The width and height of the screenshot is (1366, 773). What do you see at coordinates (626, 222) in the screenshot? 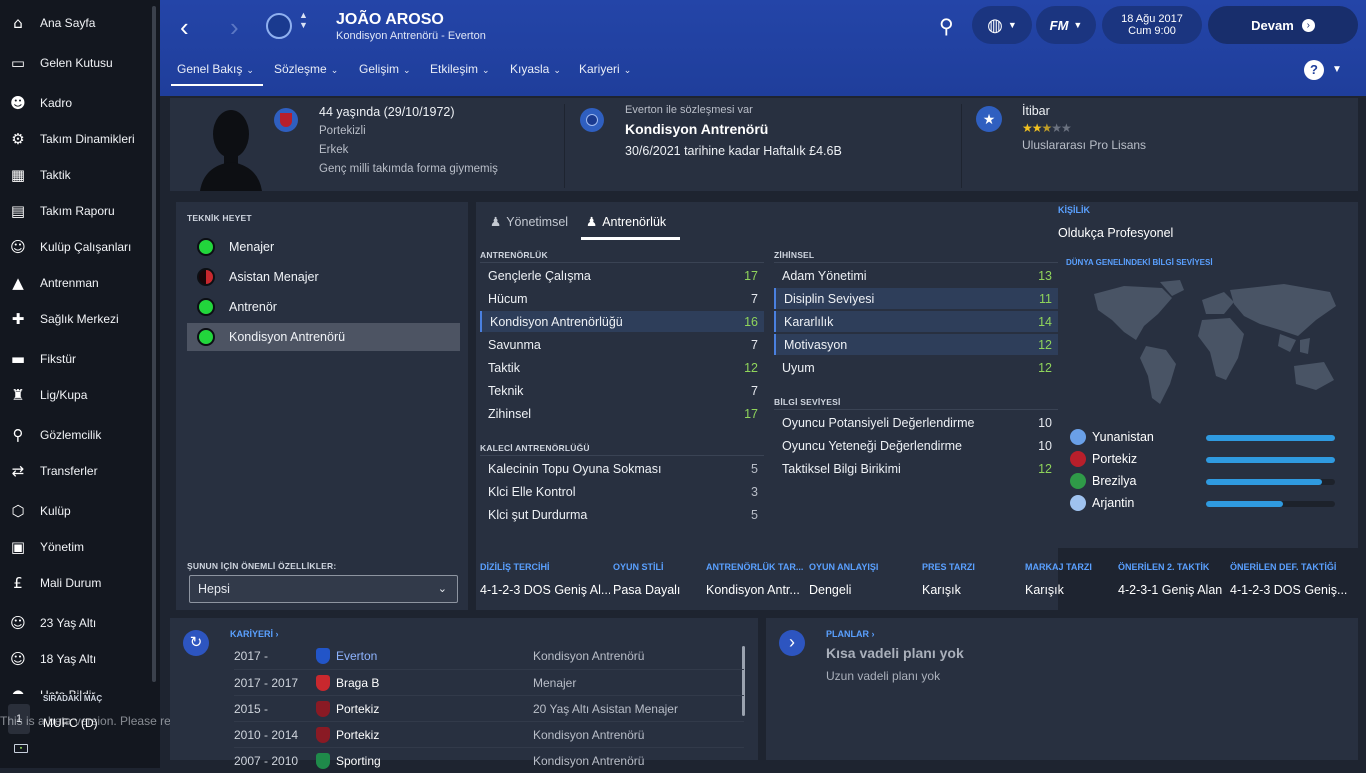
I see `tab-coaching: ♟ Antrenörlük` at bounding box center [626, 222].